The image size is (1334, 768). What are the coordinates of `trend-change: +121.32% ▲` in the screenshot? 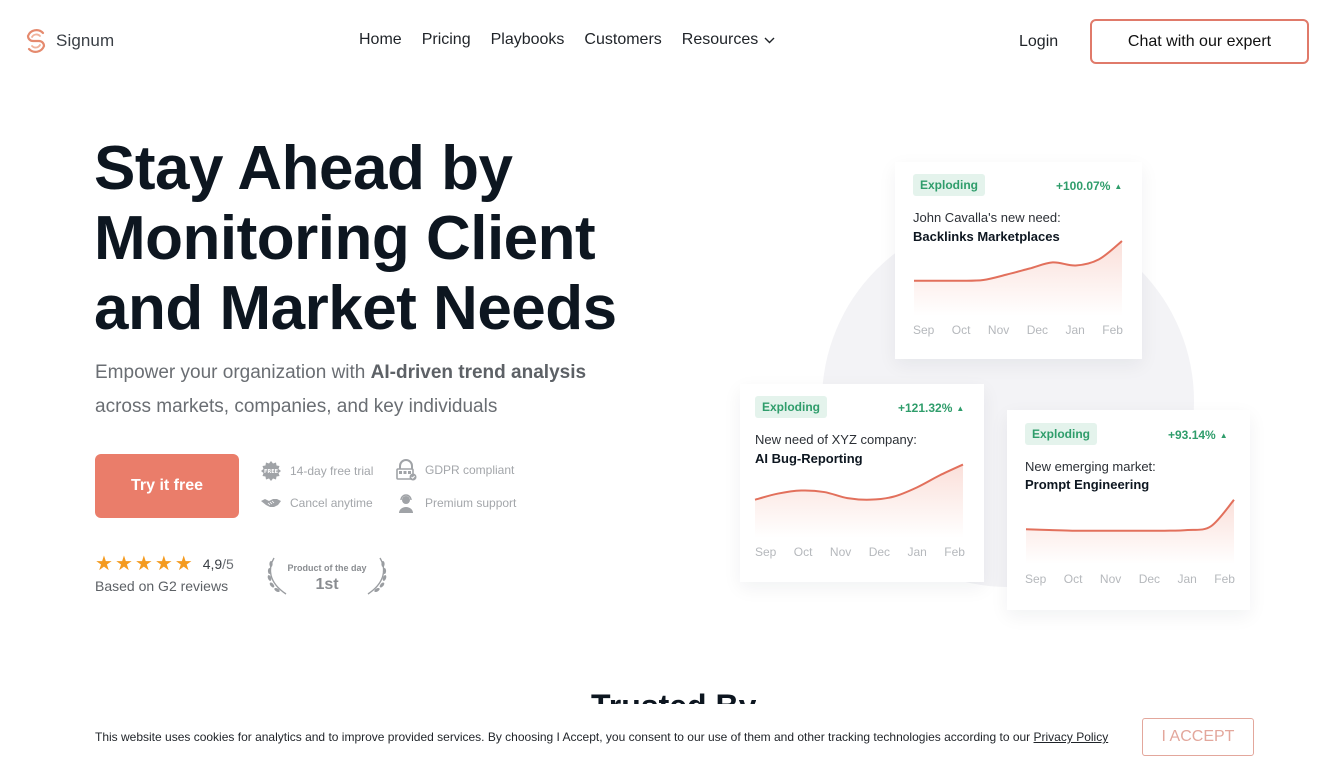 It's located at (931, 408).